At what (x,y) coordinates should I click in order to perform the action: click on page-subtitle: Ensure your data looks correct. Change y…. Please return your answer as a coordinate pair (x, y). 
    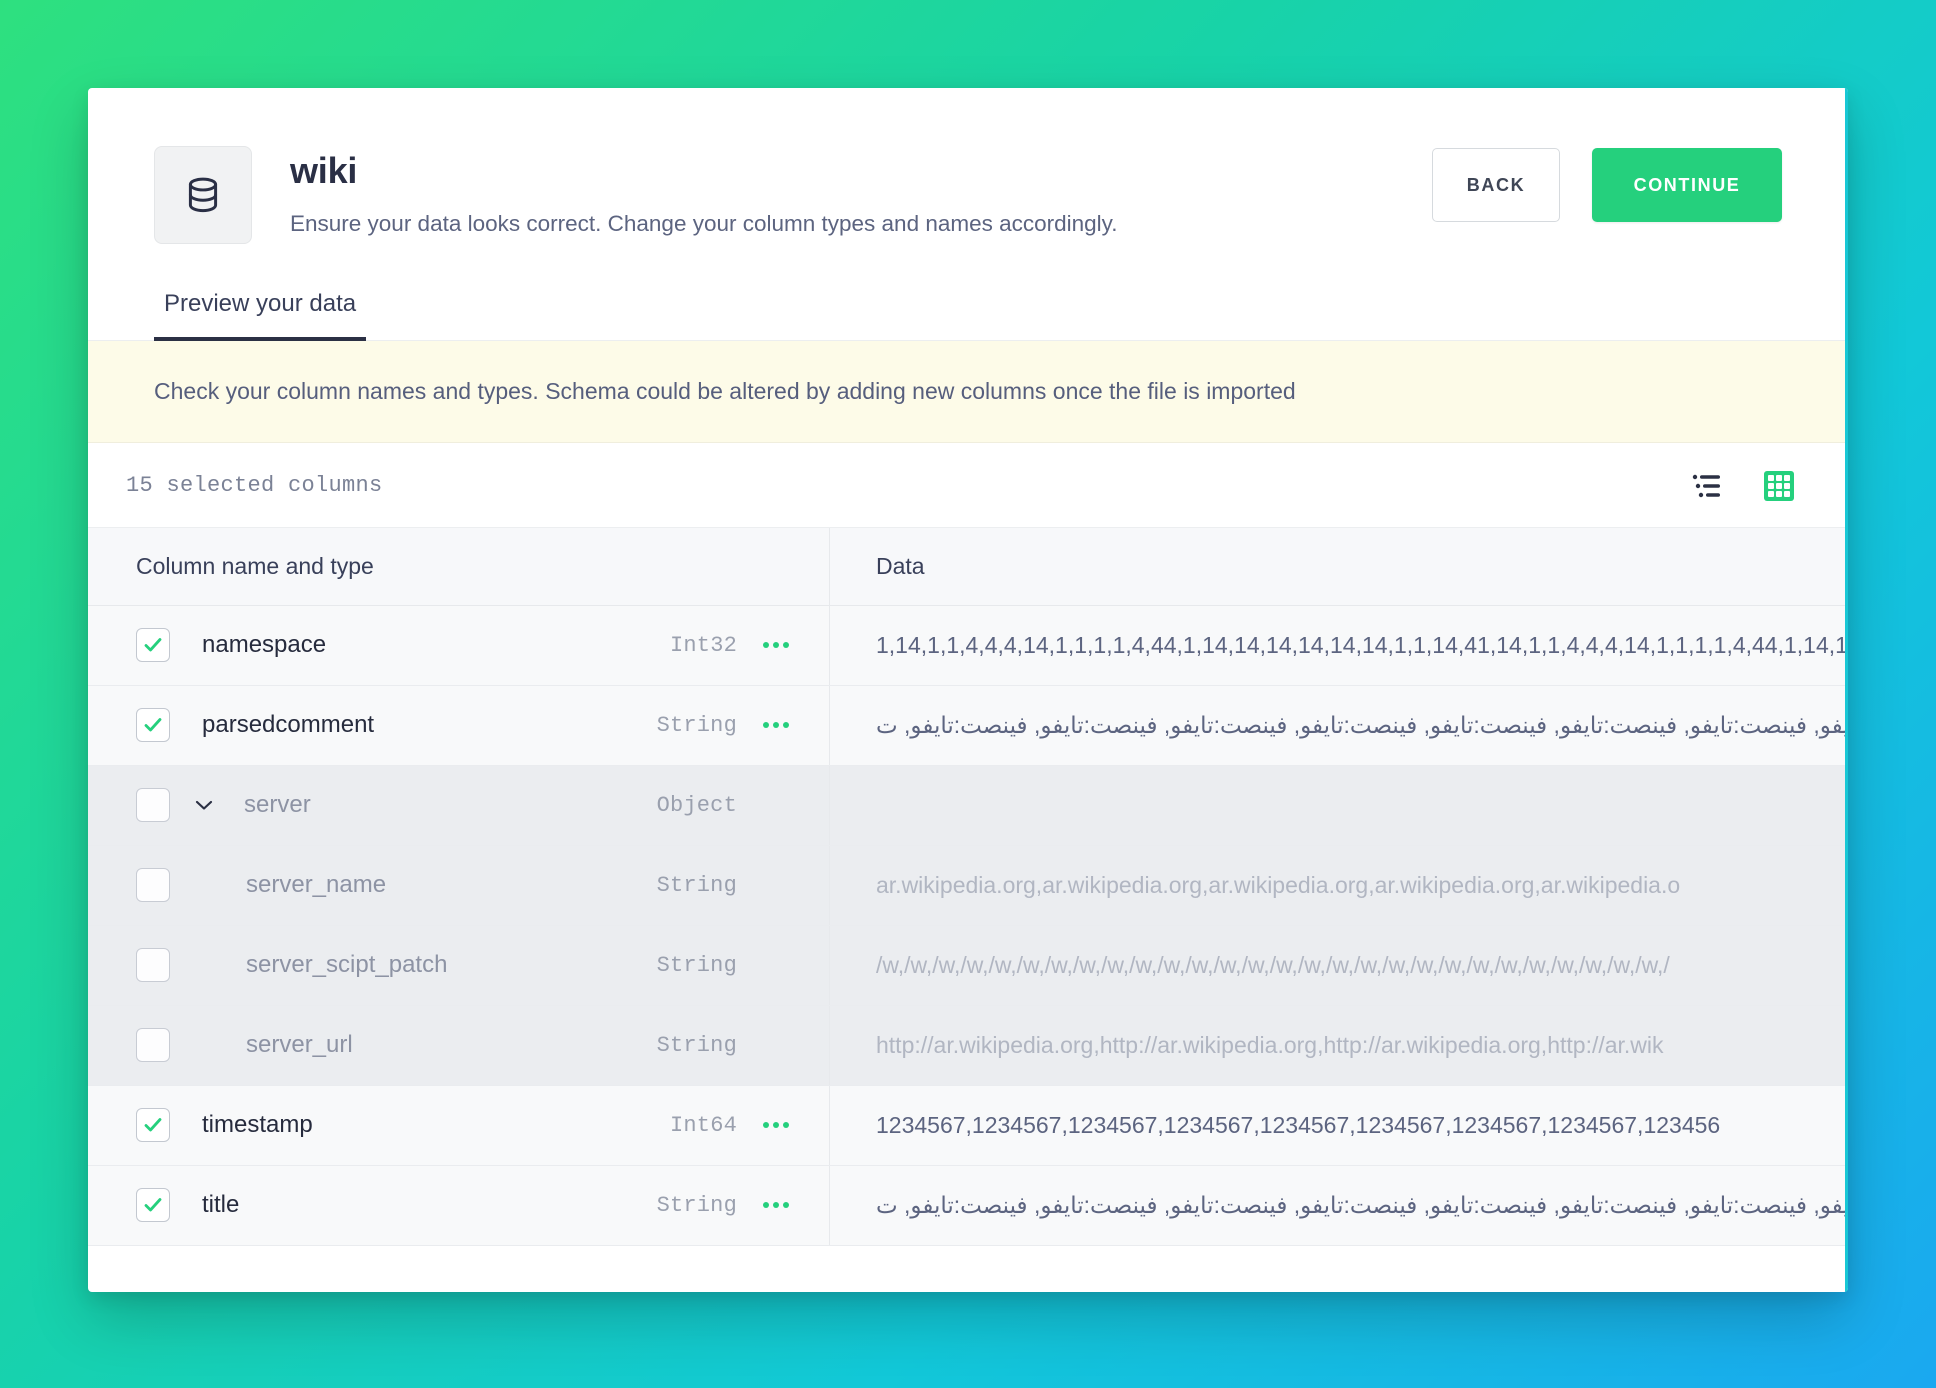
    Looking at the image, I should click on (704, 224).